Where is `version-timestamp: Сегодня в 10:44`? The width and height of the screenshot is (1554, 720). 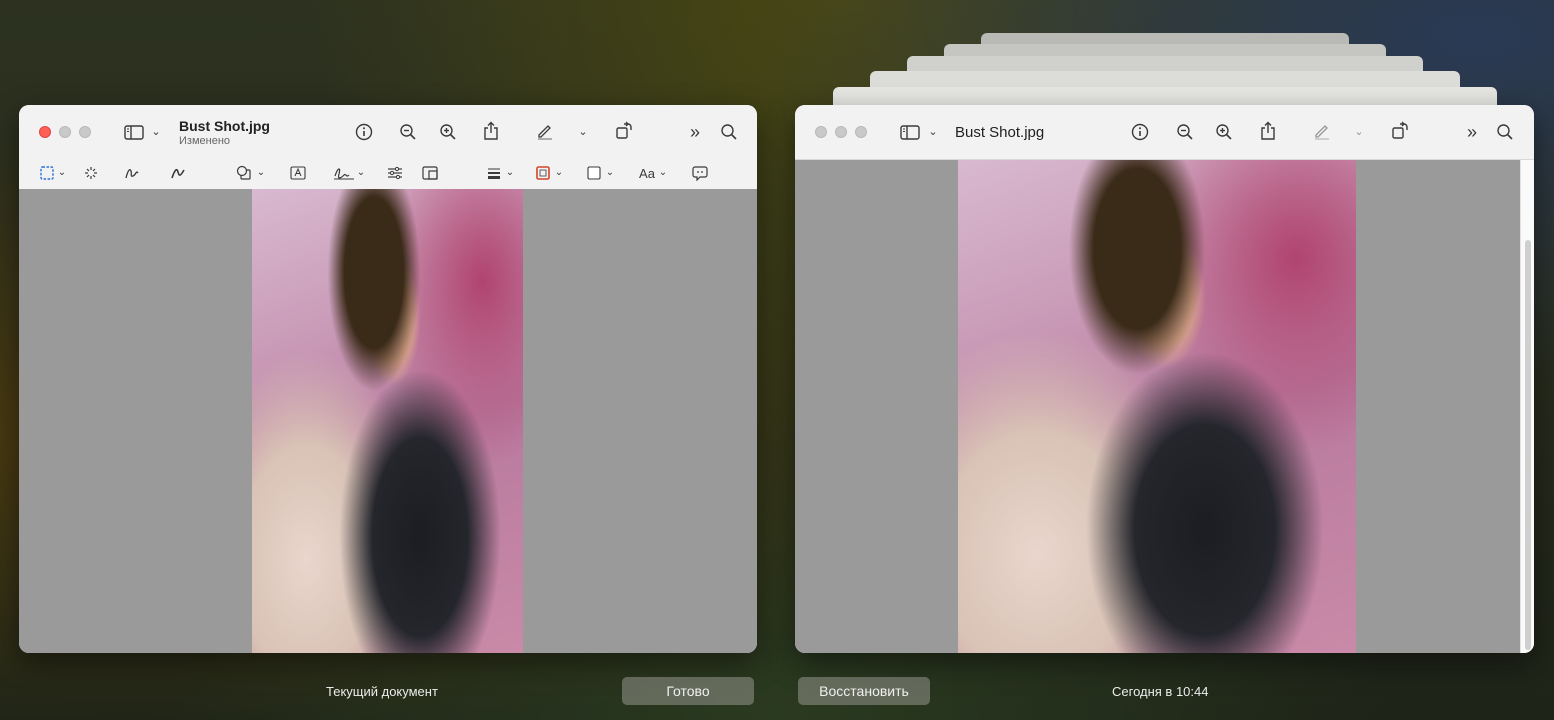
version-timestamp: Сегодня в 10:44 is located at coordinates (1160, 691).